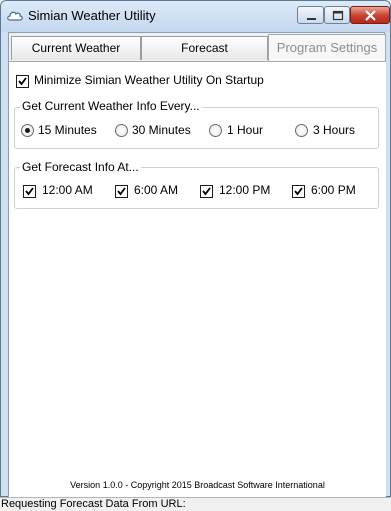 The image size is (391, 511). What do you see at coordinates (121, 130) in the screenshot?
I see `radio-30-minutes` at bounding box center [121, 130].